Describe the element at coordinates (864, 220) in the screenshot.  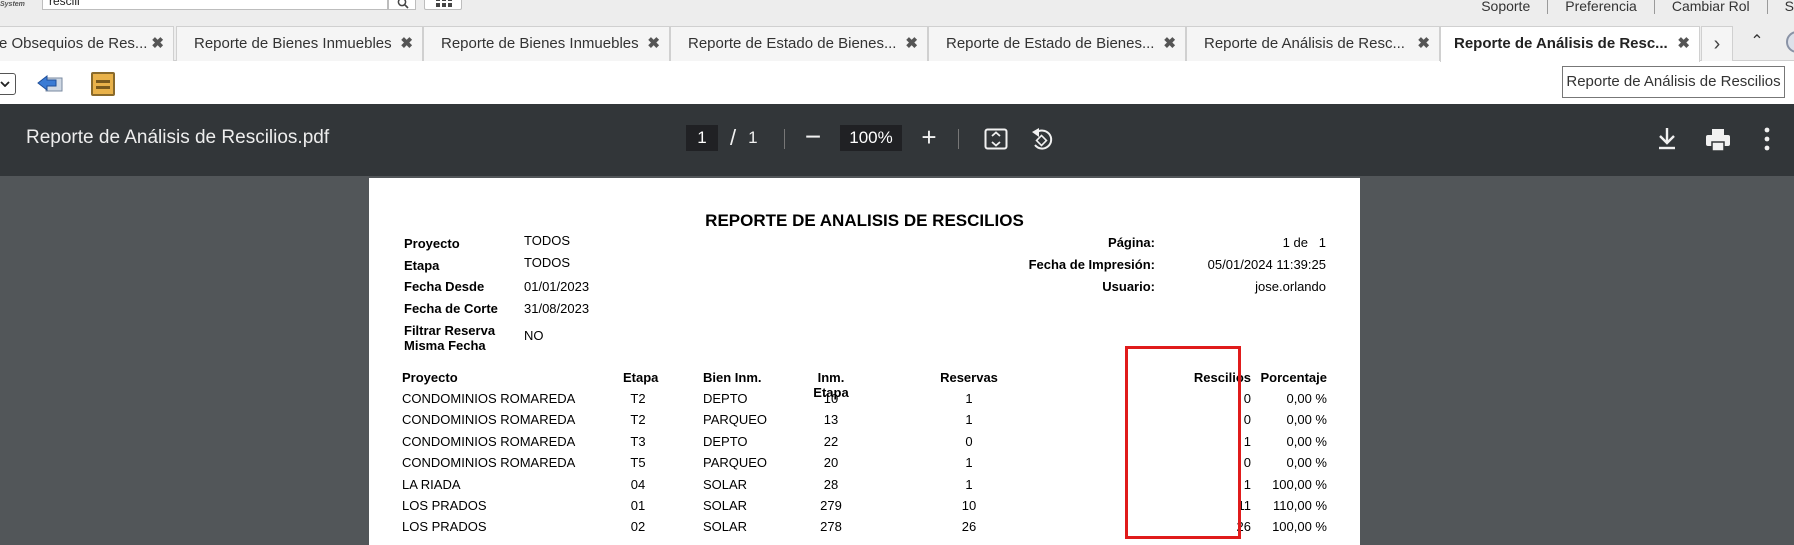
I see `report-title: REPORTE DE ANALISIS DE RESCILIOS` at that location.